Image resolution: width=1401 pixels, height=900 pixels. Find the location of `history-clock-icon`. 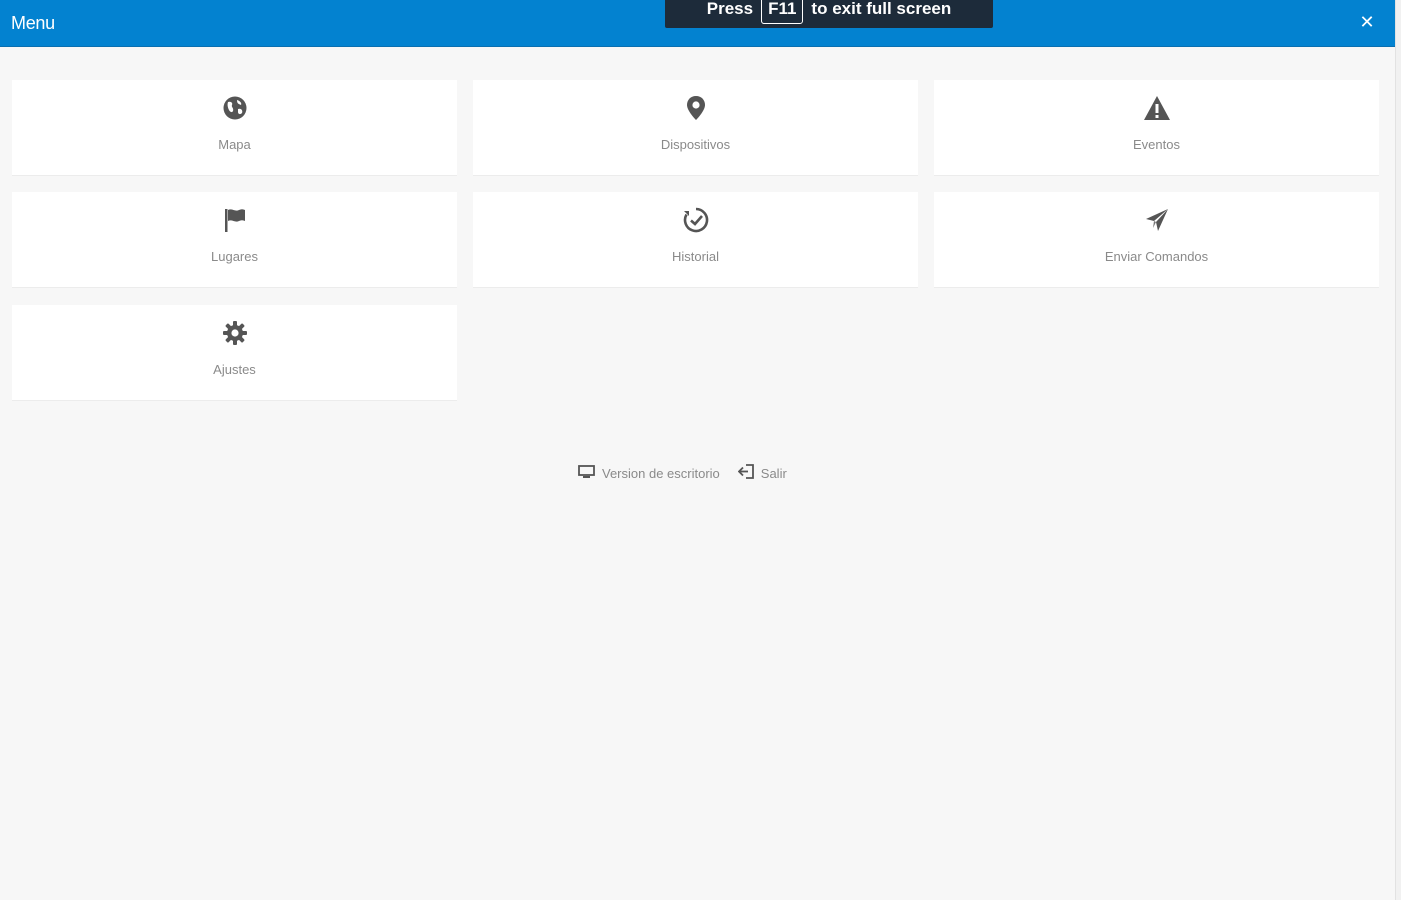

history-clock-icon is located at coordinates (696, 220).